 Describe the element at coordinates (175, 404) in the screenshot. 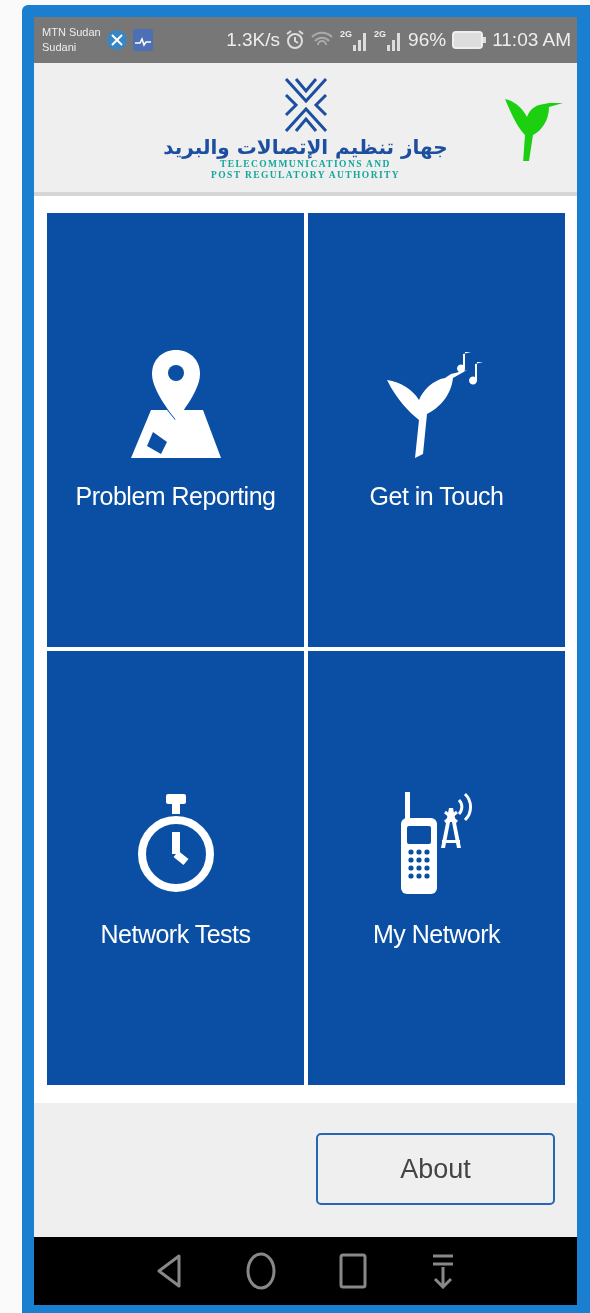

I see `map-pin-icon` at that location.